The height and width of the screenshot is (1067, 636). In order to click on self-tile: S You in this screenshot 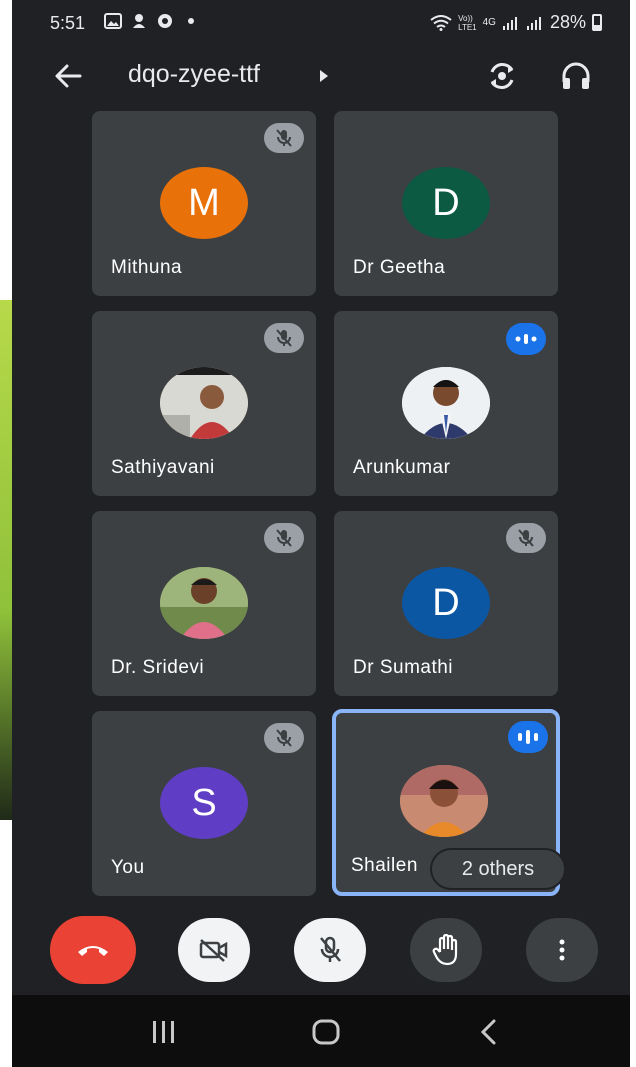, I will do `click(204, 803)`.